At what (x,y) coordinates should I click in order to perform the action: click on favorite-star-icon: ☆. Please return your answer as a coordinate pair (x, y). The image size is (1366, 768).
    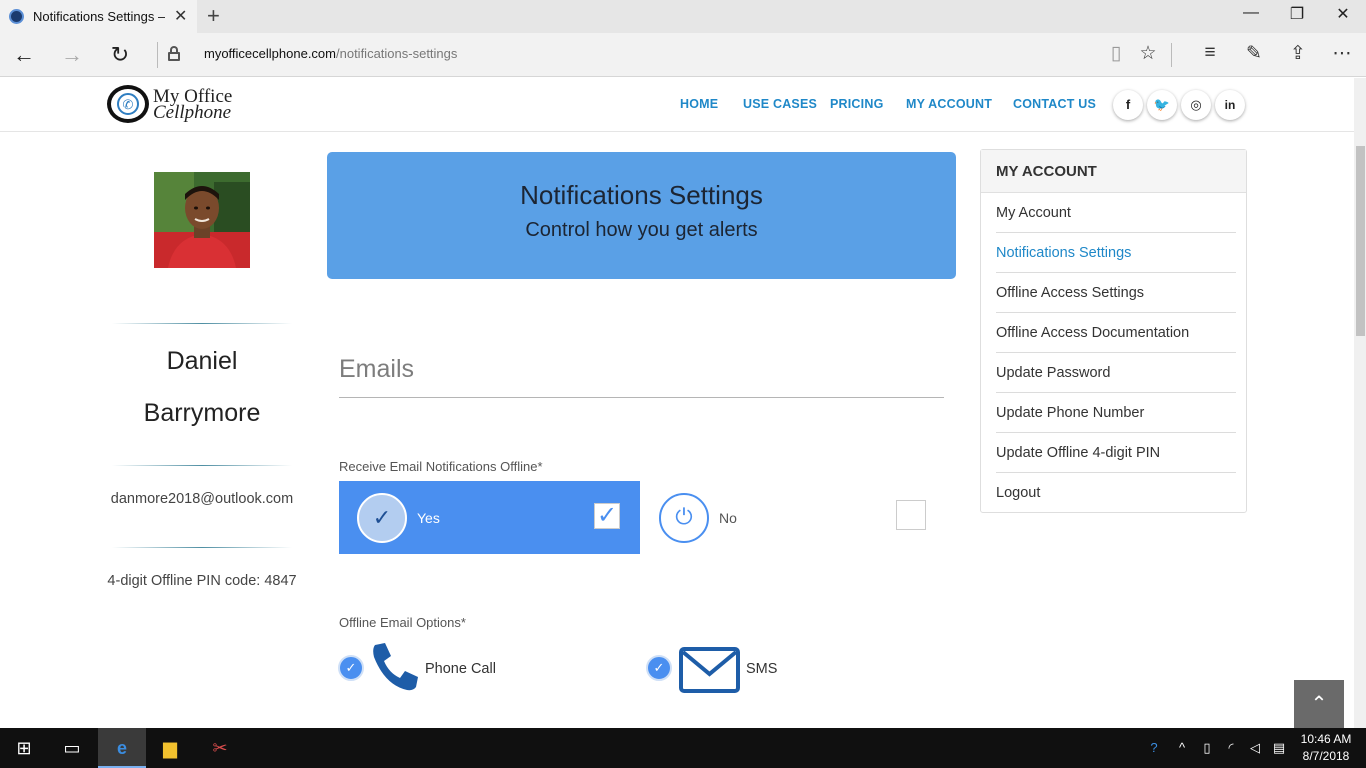
    Looking at the image, I should click on (1148, 53).